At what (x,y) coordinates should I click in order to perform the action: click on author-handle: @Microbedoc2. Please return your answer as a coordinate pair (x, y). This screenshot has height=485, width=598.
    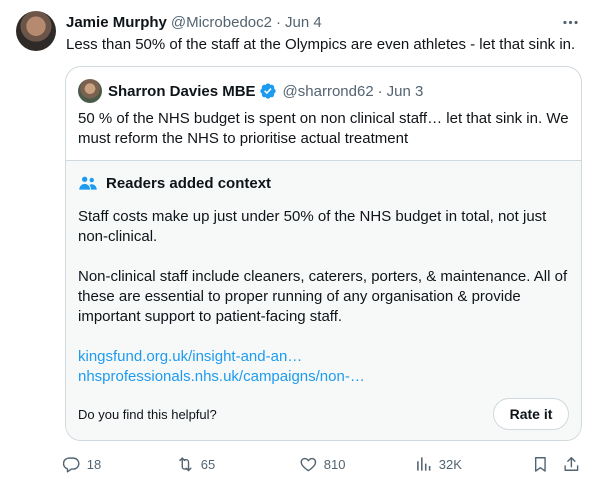
    Looking at the image, I should click on (221, 22).